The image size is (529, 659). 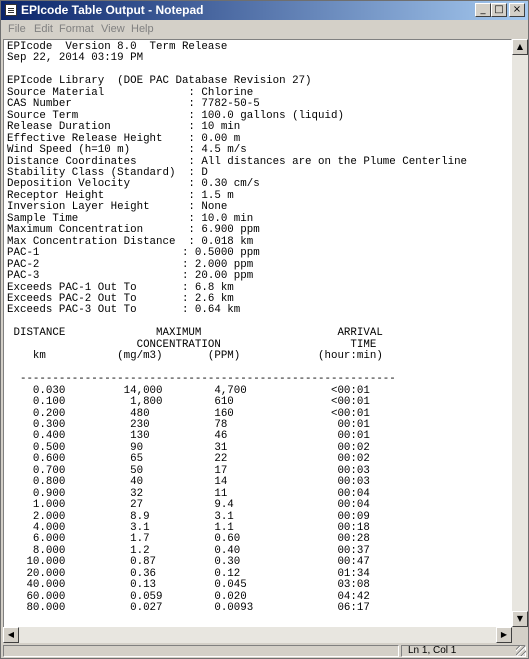 What do you see at coordinates (264, 29) in the screenshot?
I see `menu-bar: File Edit Format View Help` at bounding box center [264, 29].